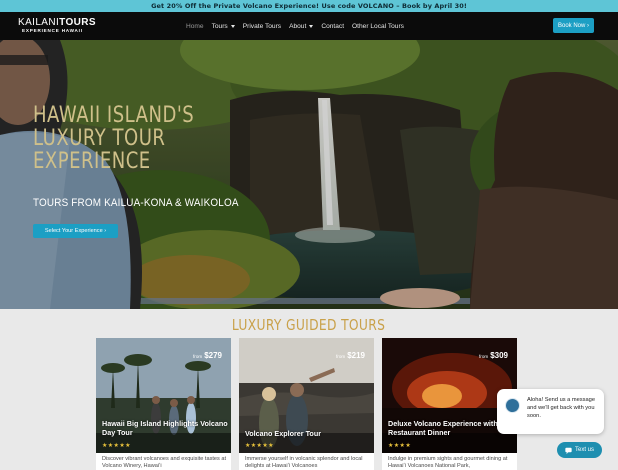  What do you see at coordinates (400, 446) in the screenshot?
I see `star-rating: ★★★★` at bounding box center [400, 446].